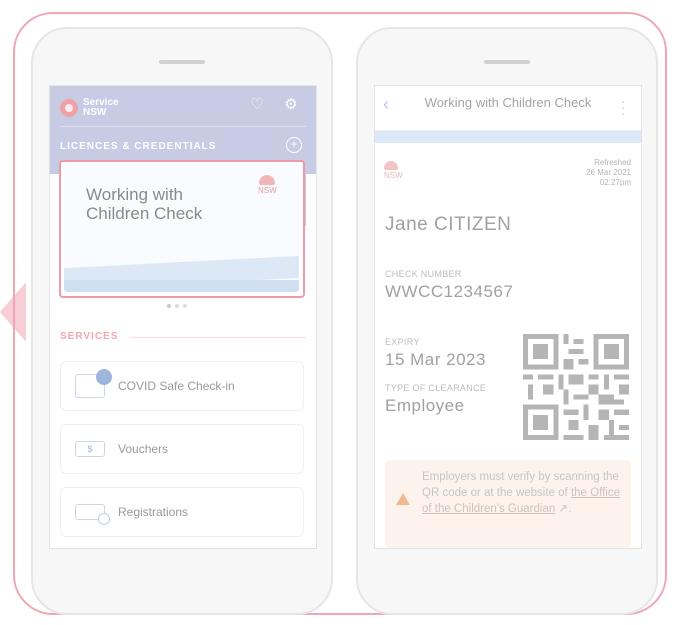 This screenshot has height=625, width=679. Describe the element at coordinates (143, 449) in the screenshot. I see `service-label: Vouchers` at that location.